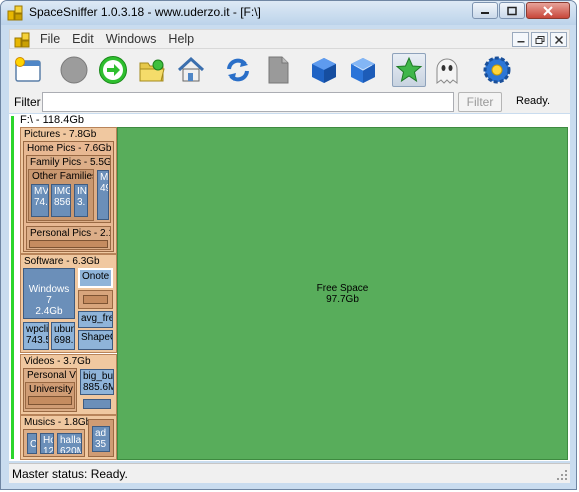 The image size is (579, 492). I want to click on home-icon, so click(191, 69).